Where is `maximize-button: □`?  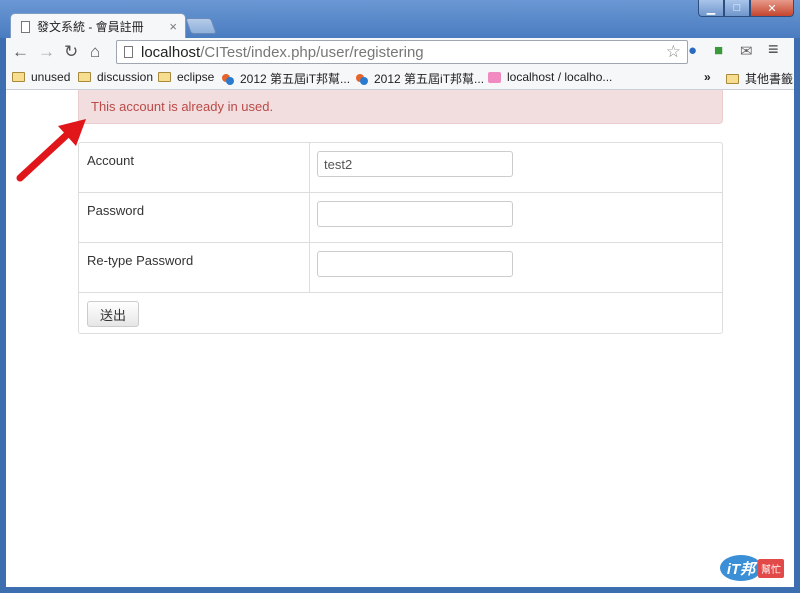
maximize-button: □ is located at coordinates (737, 8).